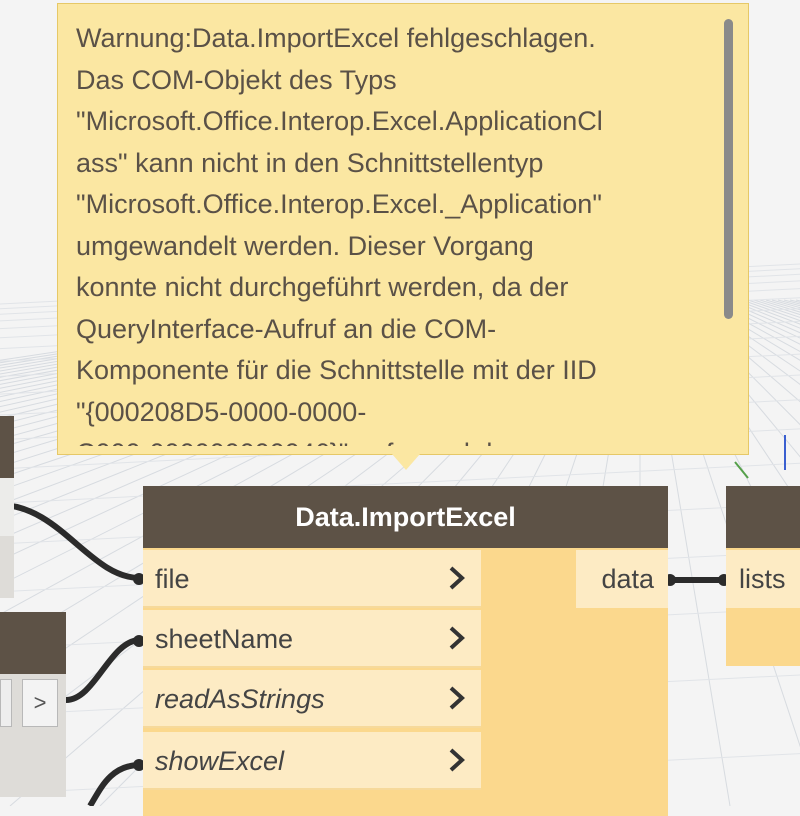 Image resolution: width=800 pixels, height=816 pixels. What do you see at coordinates (627, 579) in the screenshot?
I see `port-label: data` at bounding box center [627, 579].